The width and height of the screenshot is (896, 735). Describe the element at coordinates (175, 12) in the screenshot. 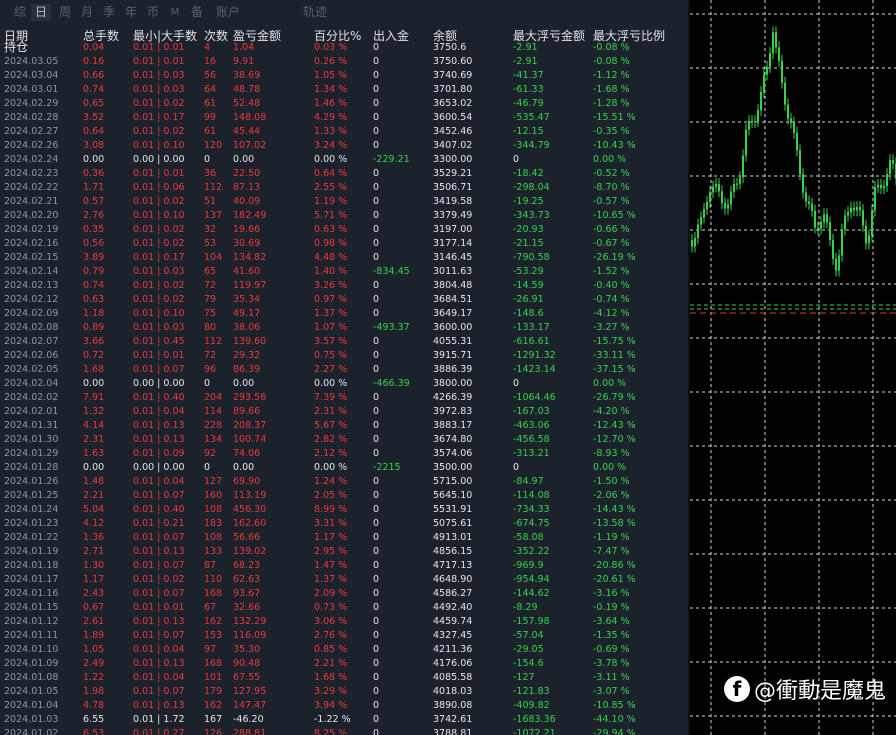

I see `tab-magic: M` at that location.